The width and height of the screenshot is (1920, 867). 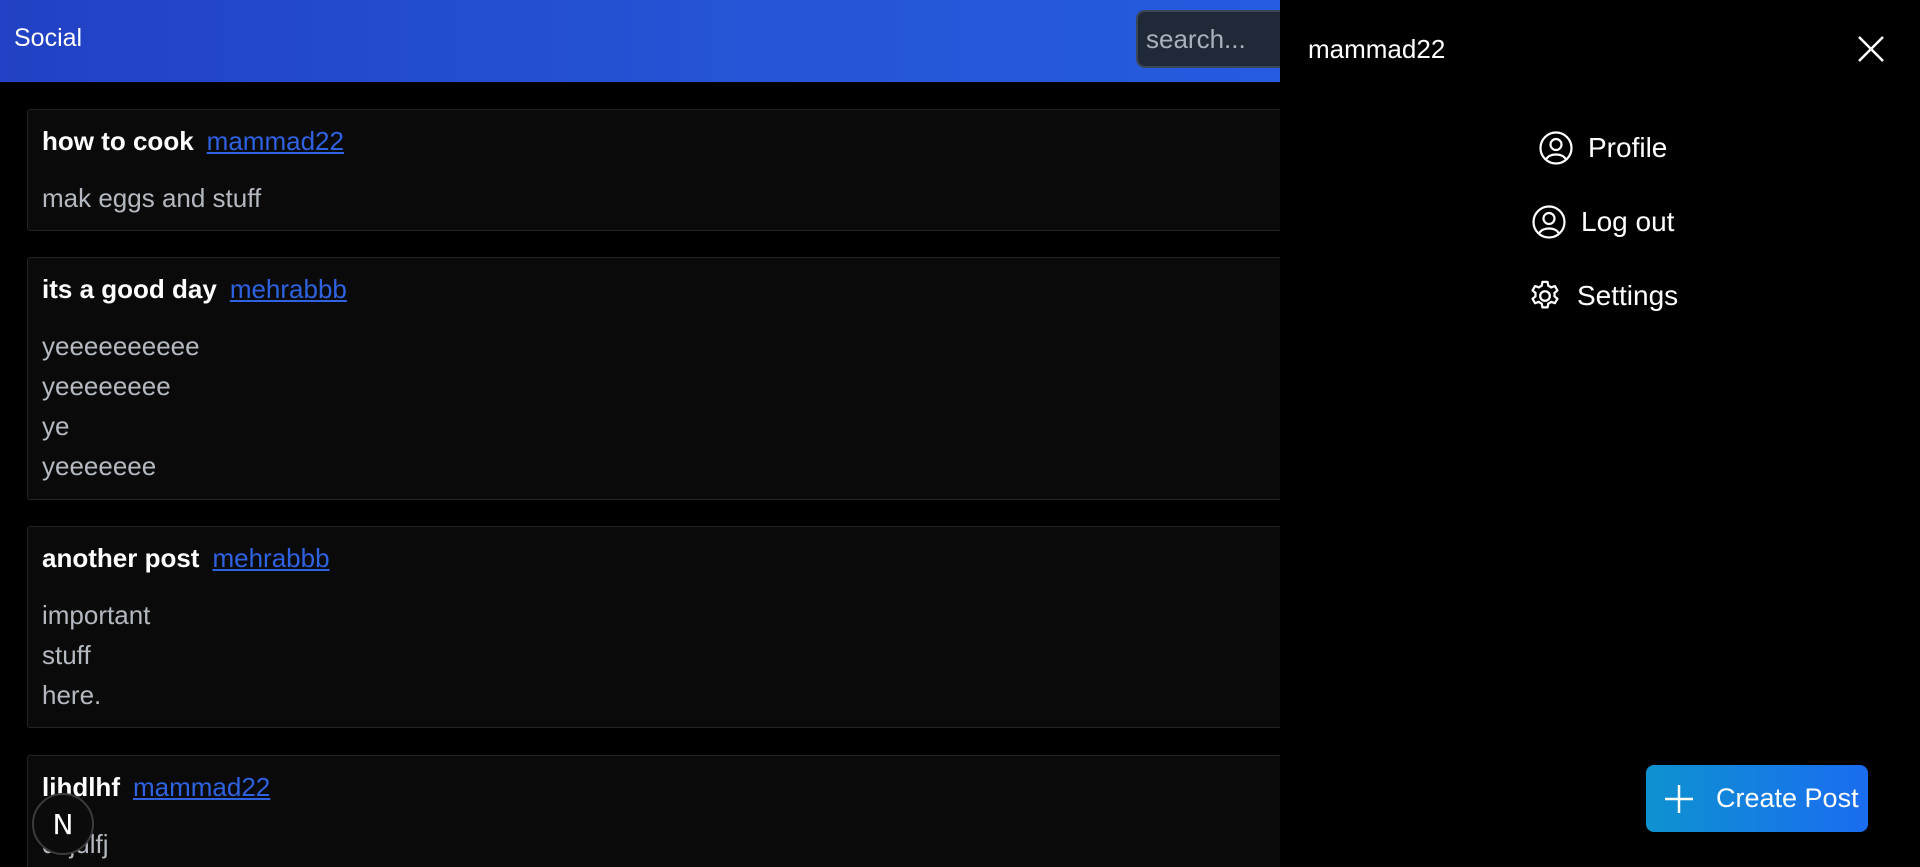 I want to click on post-body-line: here., so click(x=72, y=695).